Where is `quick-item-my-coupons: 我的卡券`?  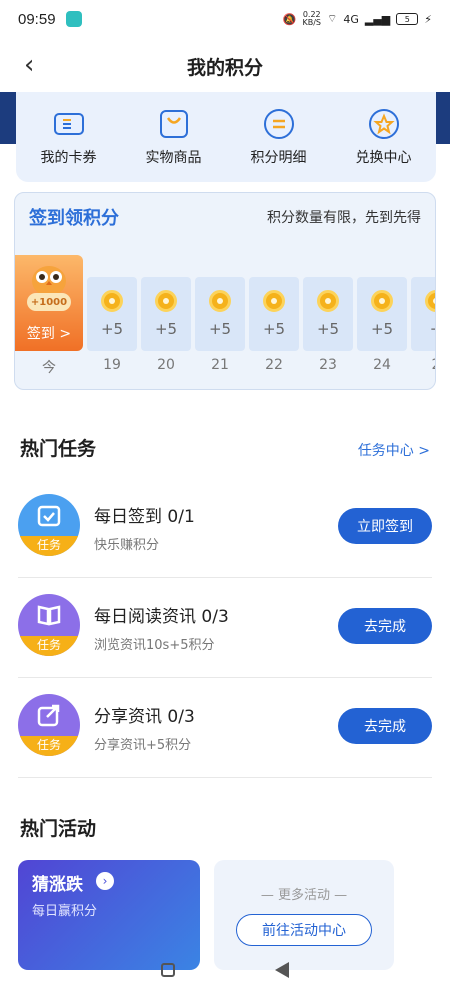
quick-item-my-coupons: 我的卡券 is located at coordinates (69, 137).